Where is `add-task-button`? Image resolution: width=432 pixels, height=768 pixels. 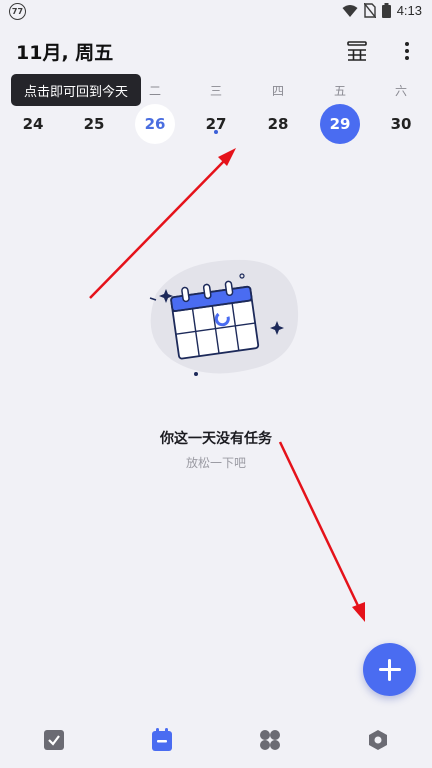 add-task-button is located at coordinates (389, 669).